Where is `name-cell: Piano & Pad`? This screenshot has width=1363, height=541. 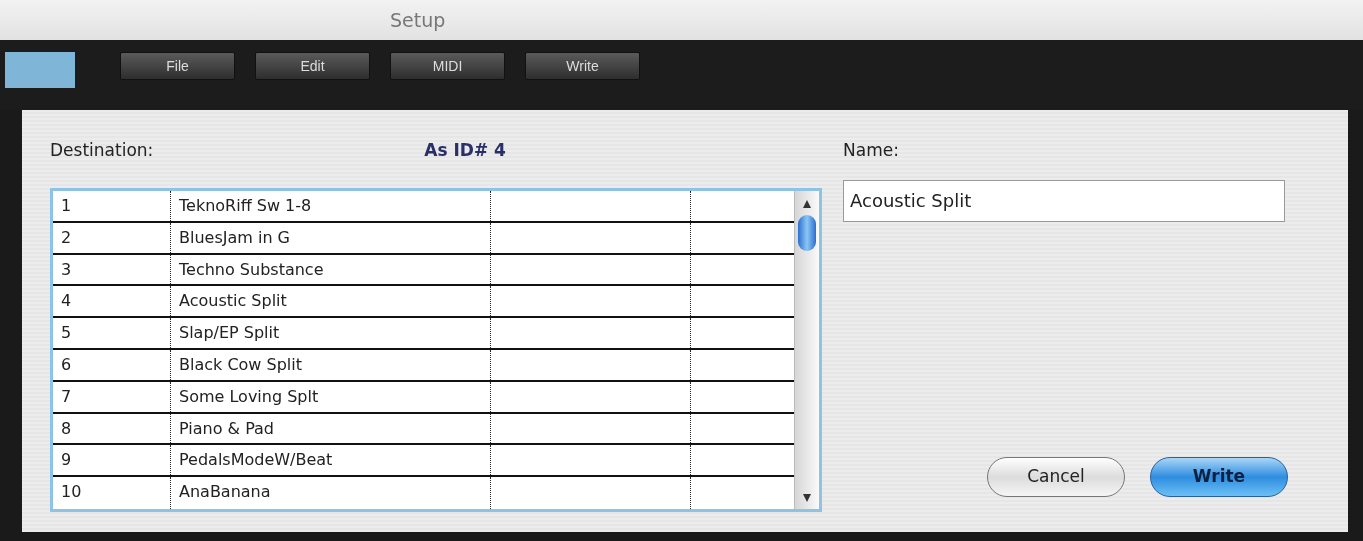 name-cell: Piano & Pad is located at coordinates (331, 428).